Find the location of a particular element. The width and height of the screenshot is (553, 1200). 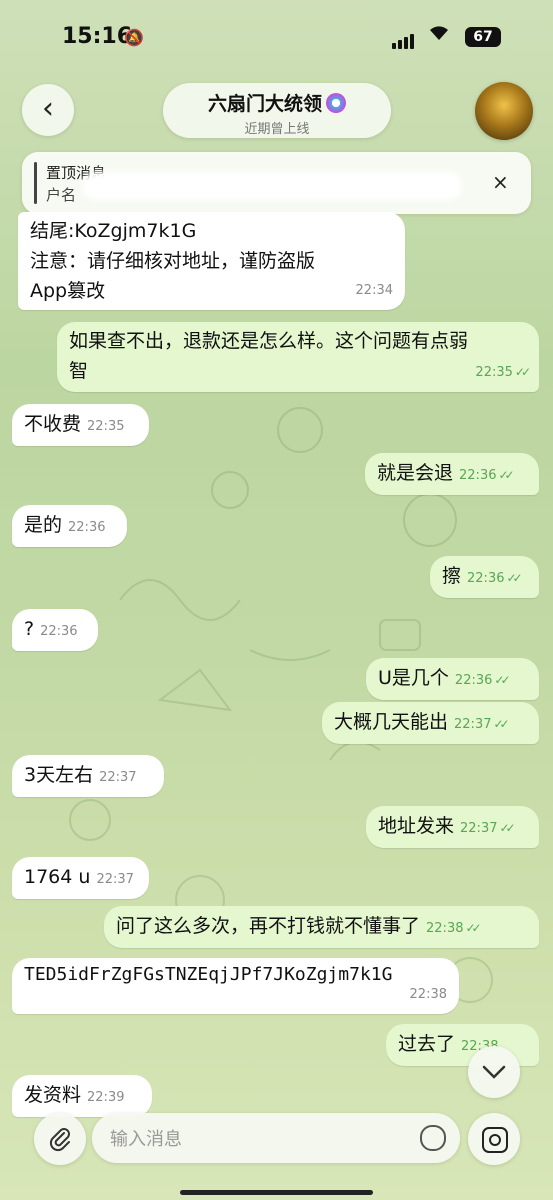

message-bubble: 1764 u 22:37 is located at coordinates (80, 878).